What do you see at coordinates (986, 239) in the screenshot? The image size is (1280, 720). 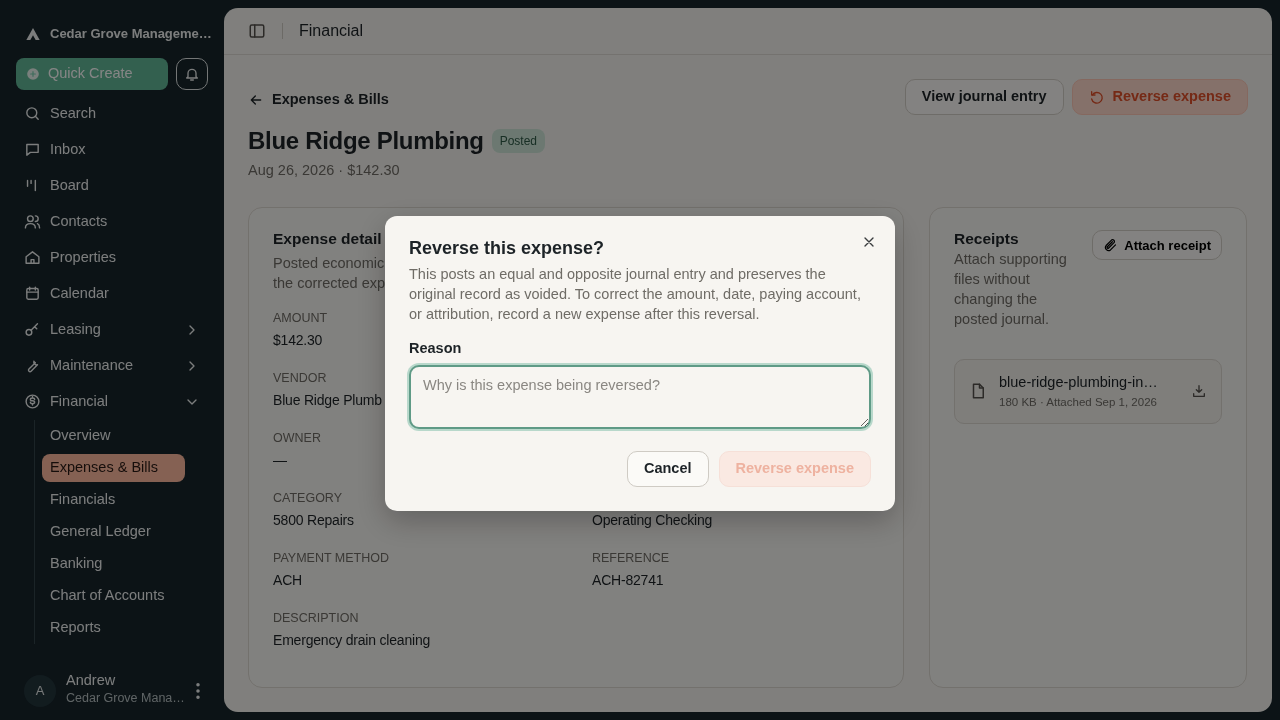 I see `card-title: Receipts` at bounding box center [986, 239].